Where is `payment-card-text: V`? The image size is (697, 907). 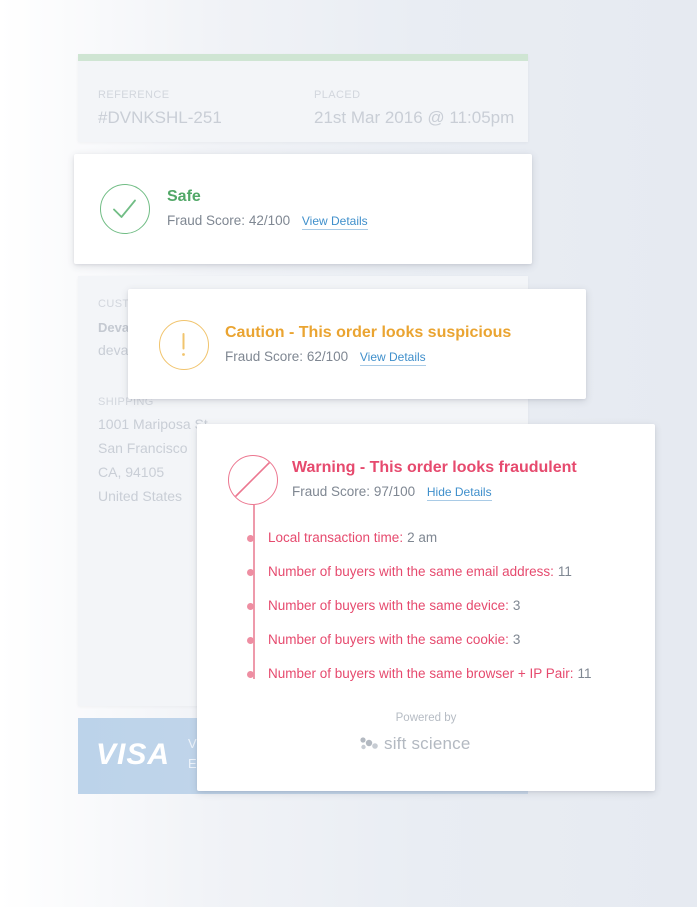
payment-card-text: V is located at coordinates (192, 743).